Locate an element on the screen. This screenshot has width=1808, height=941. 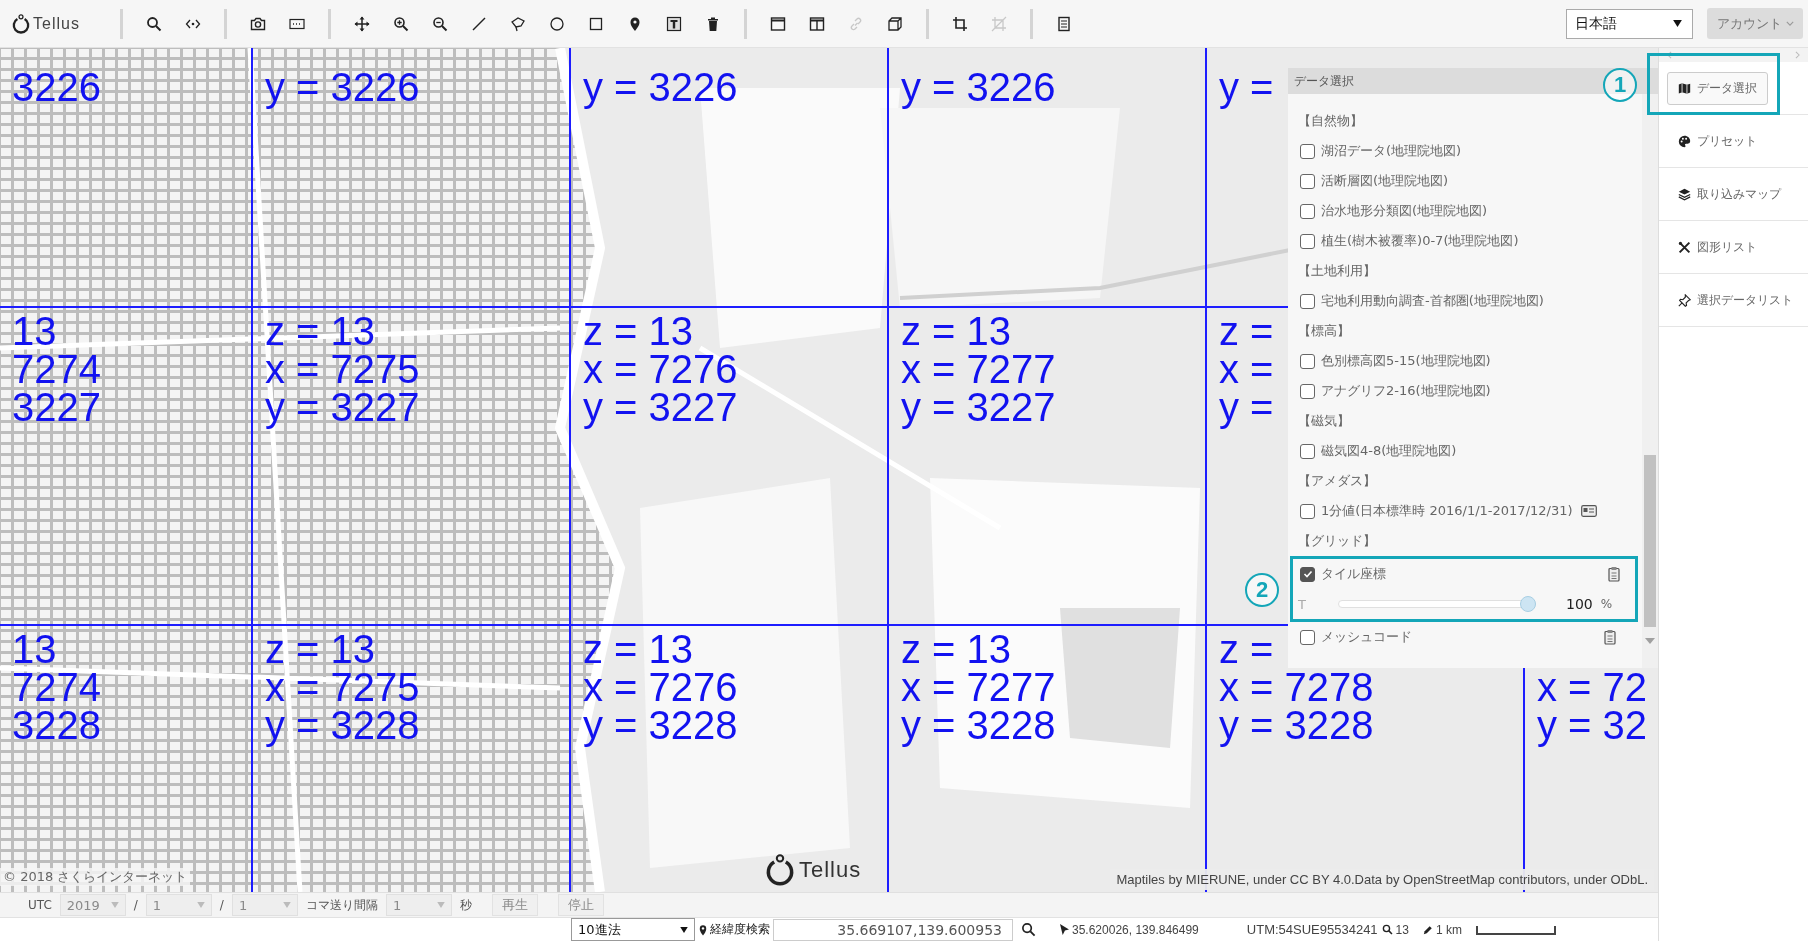
scrollbar-track is located at coordinates (1650, 381).